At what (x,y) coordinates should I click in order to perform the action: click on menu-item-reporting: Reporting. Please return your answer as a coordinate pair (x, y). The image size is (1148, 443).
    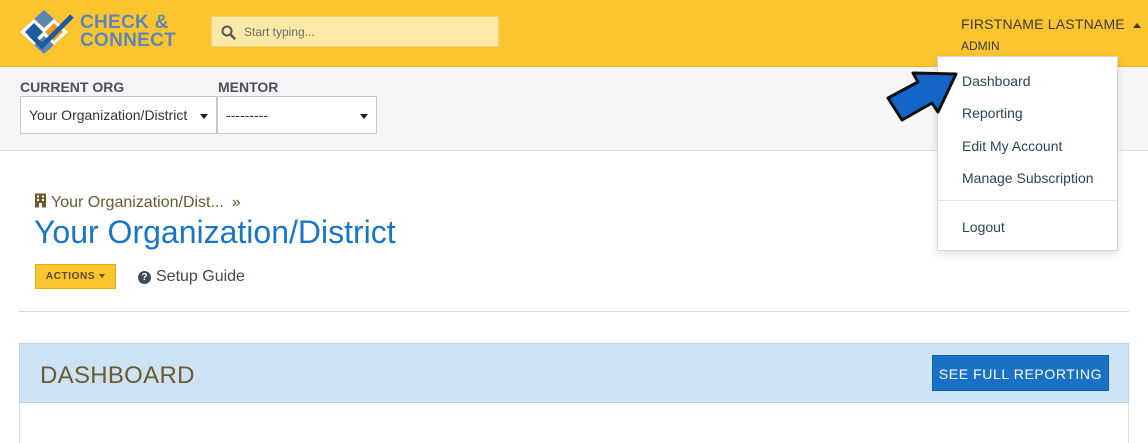
    Looking at the image, I should click on (992, 113).